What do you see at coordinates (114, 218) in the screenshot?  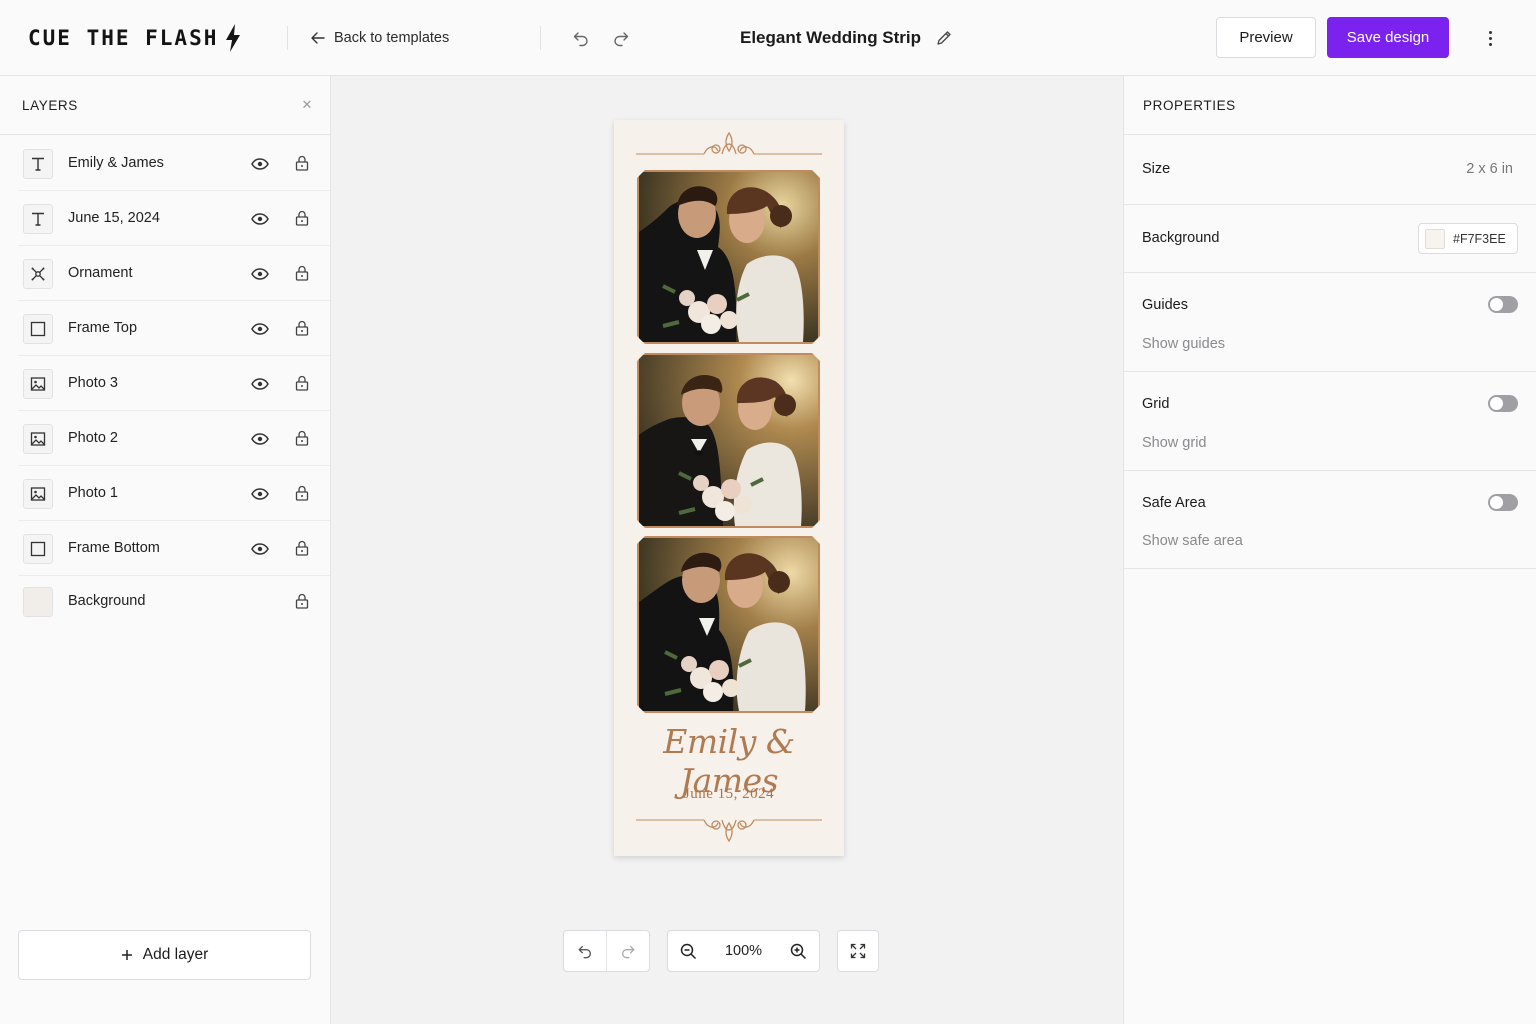 I see `layer-name: June 15, 2024` at bounding box center [114, 218].